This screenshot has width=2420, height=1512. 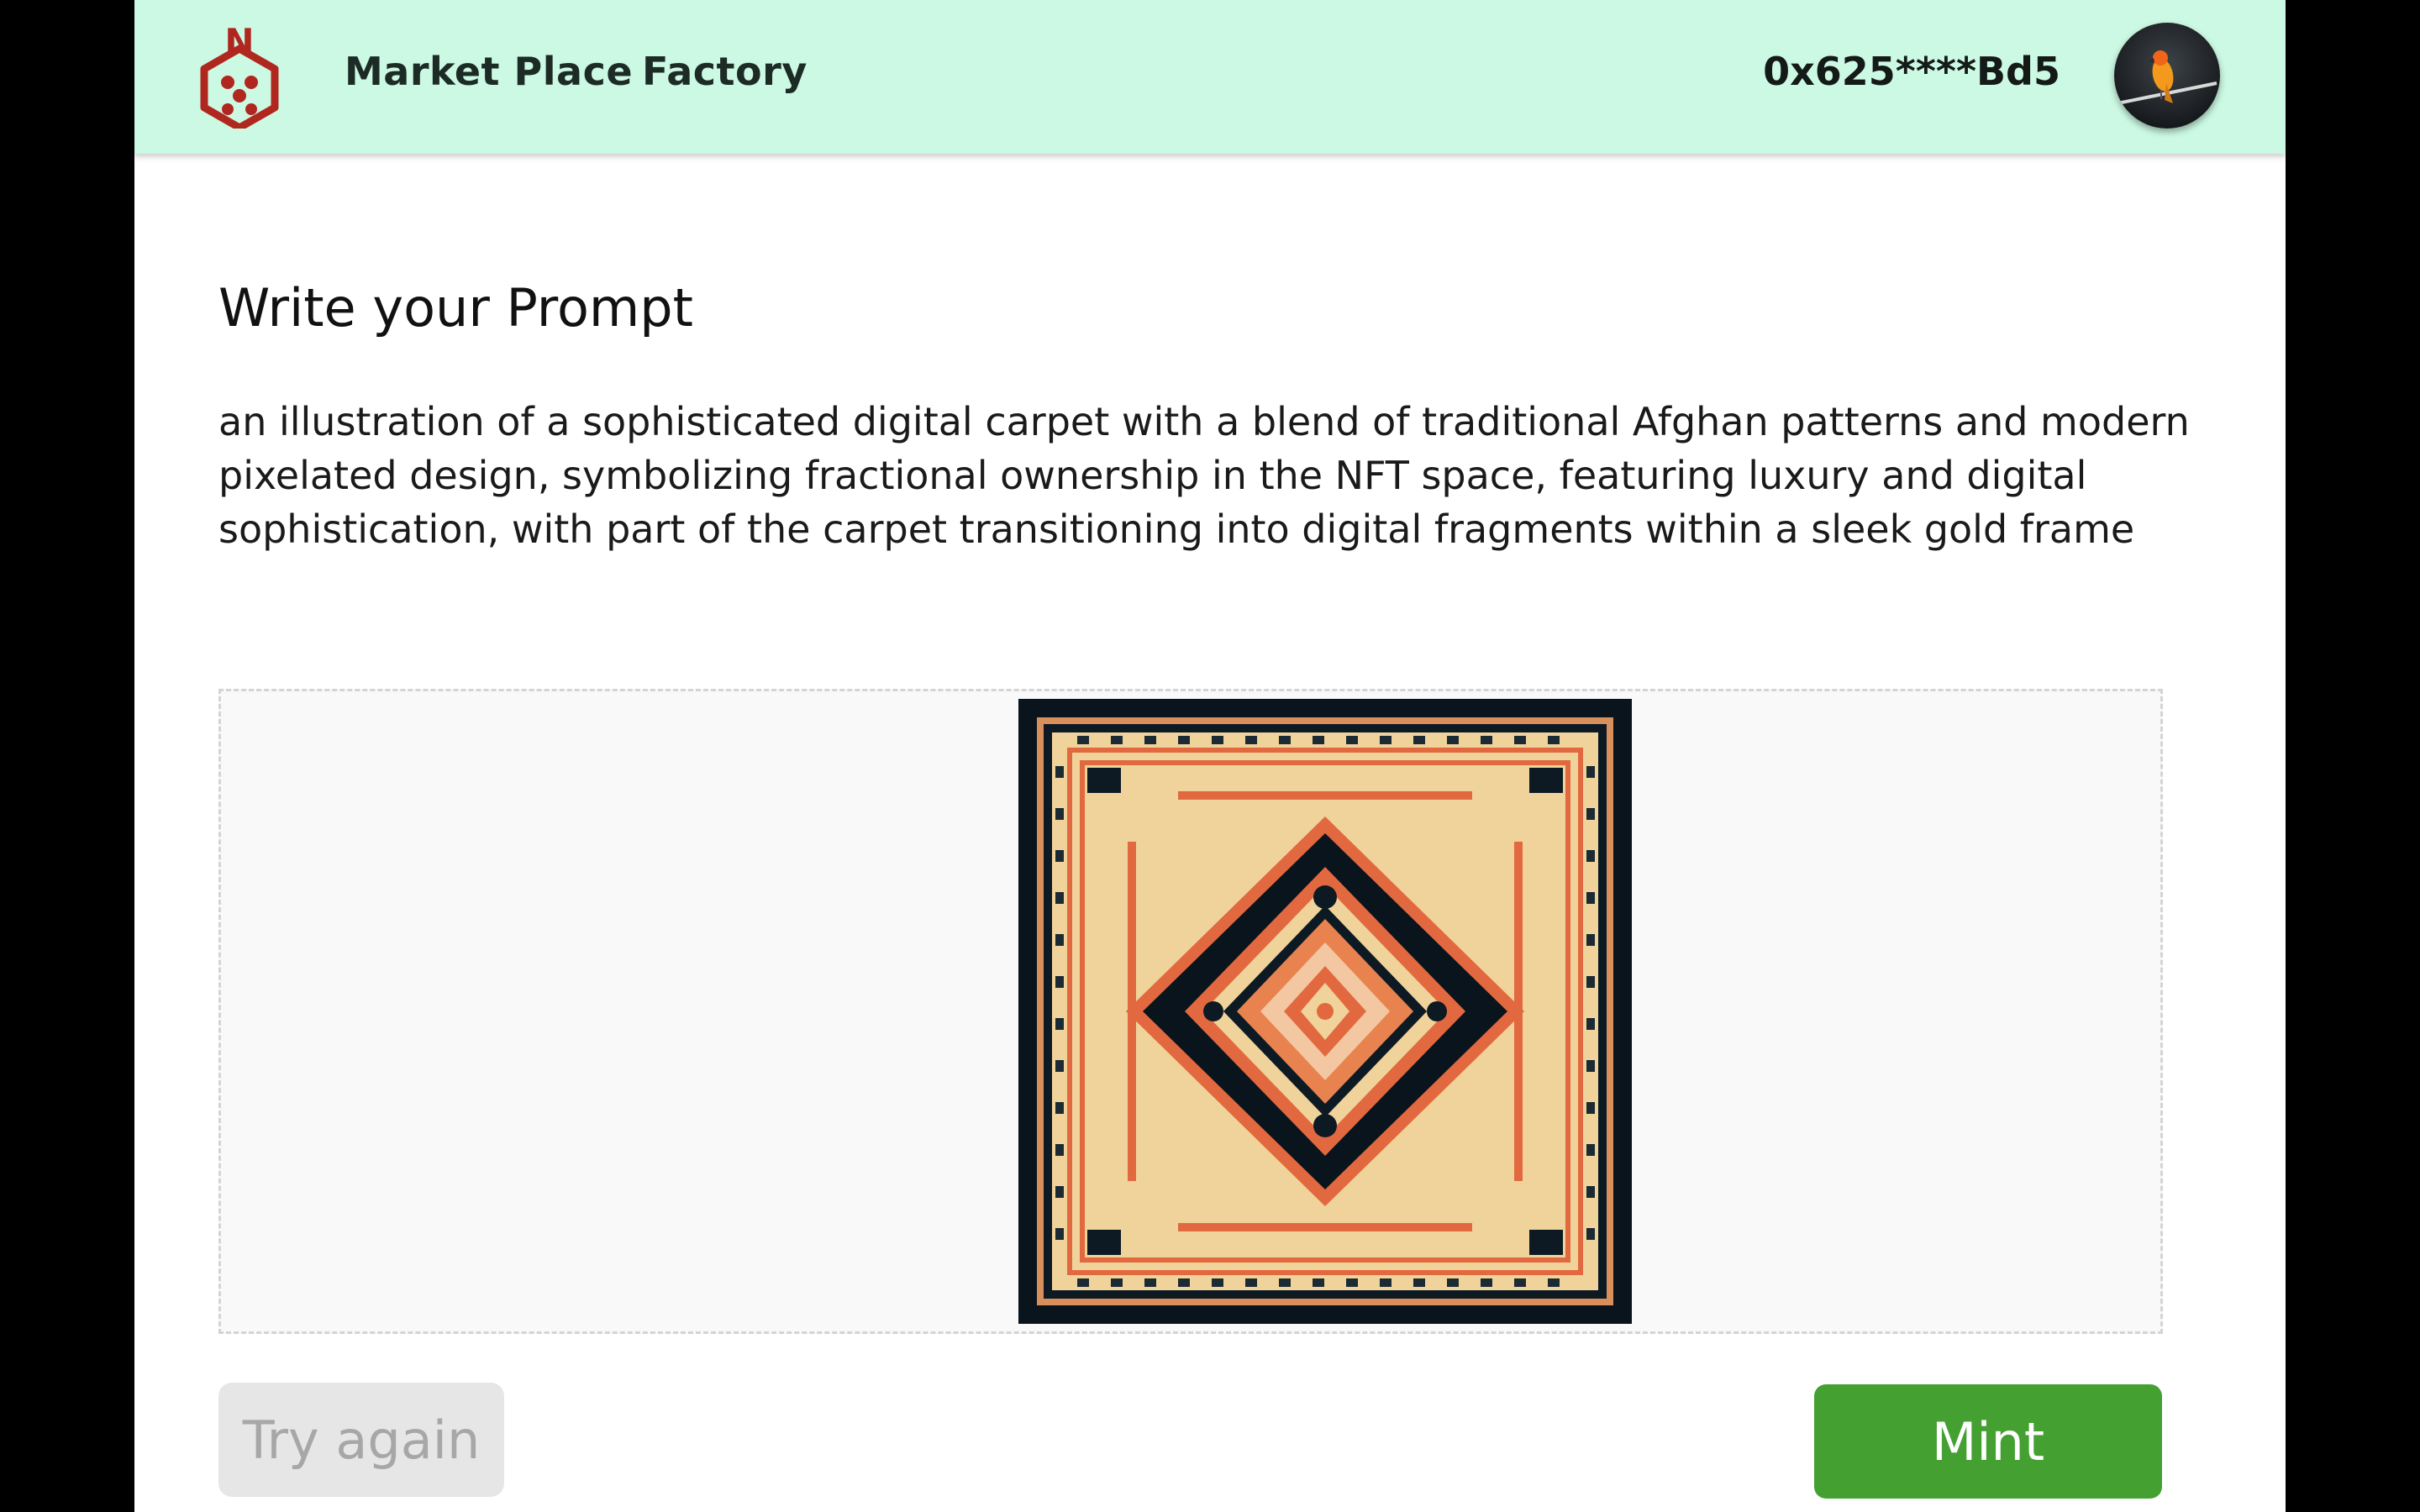 What do you see at coordinates (725, 71) in the screenshot?
I see `nav-factory-link: Factory` at bounding box center [725, 71].